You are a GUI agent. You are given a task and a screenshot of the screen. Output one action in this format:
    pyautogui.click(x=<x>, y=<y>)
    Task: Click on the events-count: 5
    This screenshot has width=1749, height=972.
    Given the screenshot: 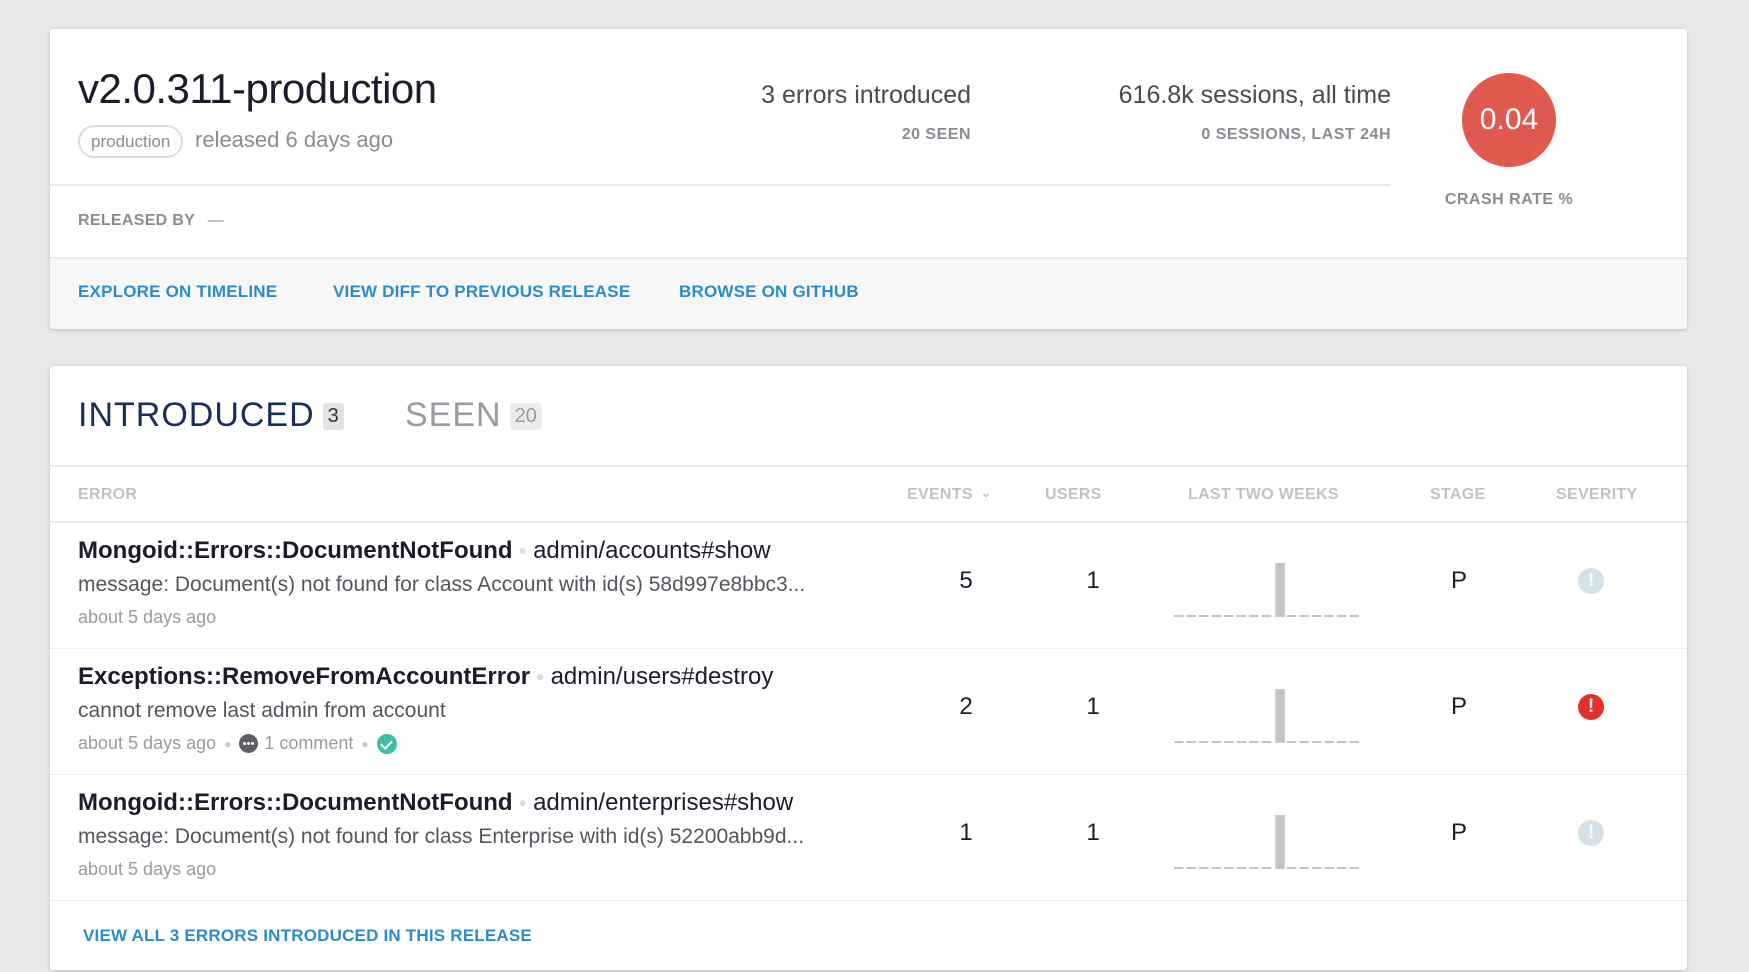 What is the action you would take?
    pyautogui.click(x=966, y=580)
    